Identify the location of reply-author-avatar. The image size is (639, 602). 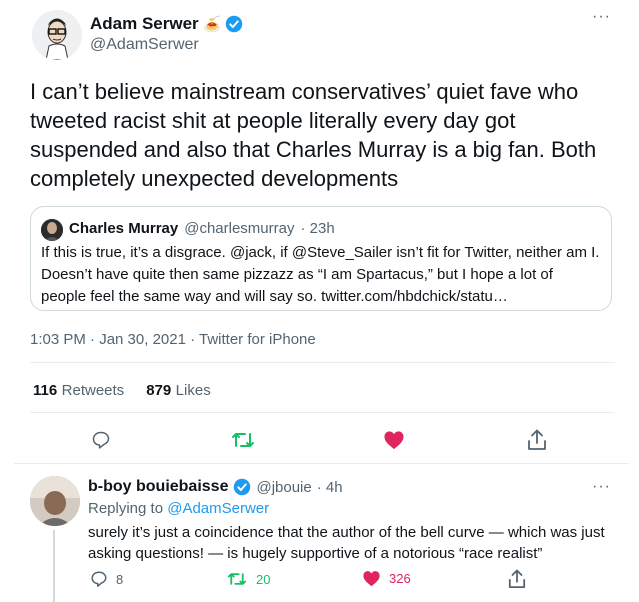
(55, 501).